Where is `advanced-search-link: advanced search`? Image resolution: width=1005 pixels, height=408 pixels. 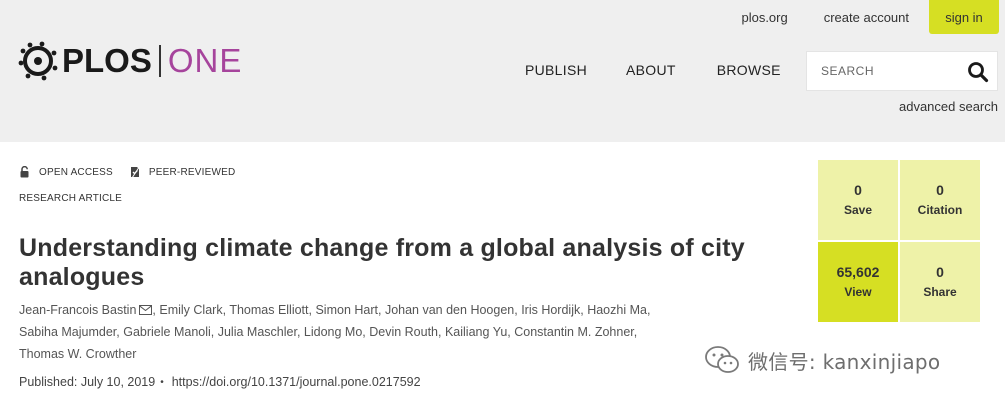
advanced-search-link: advanced search is located at coordinates (948, 106).